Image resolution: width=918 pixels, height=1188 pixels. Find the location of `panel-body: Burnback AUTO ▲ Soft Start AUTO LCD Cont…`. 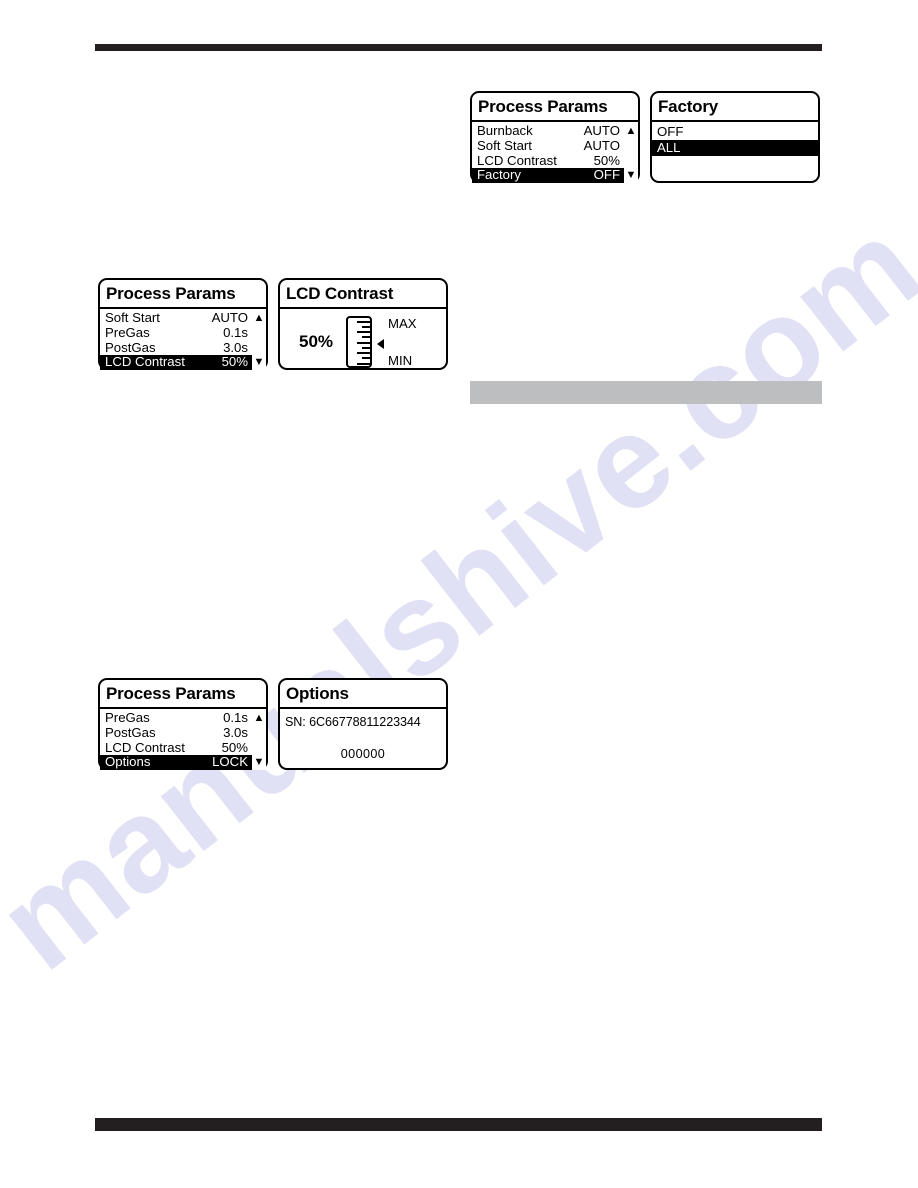

panel-body: Burnback AUTO ▲ Soft Start AUTO LCD Cont… is located at coordinates (555, 153).